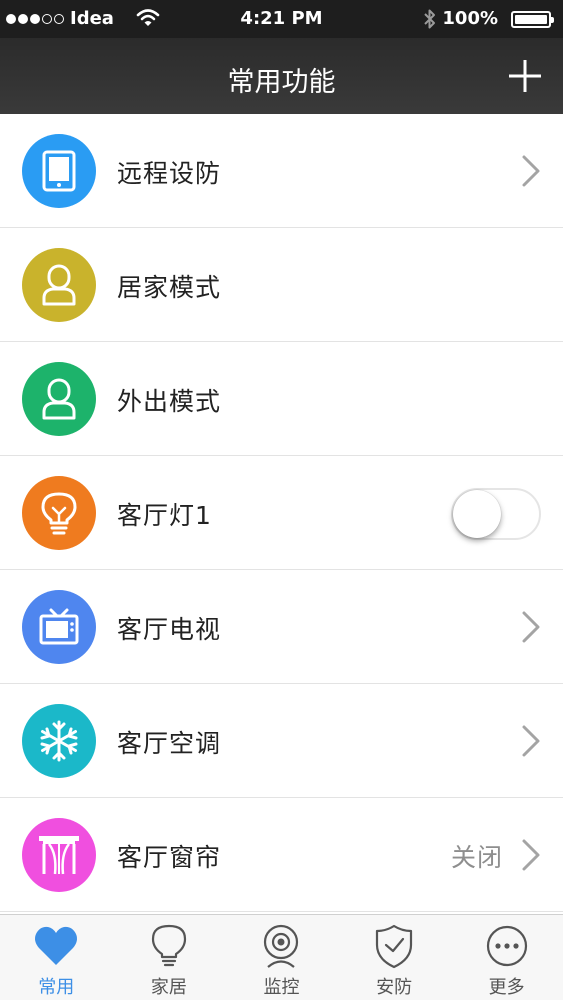 The image size is (563, 1000). I want to click on item-label: 客厅灯1, so click(164, 515).